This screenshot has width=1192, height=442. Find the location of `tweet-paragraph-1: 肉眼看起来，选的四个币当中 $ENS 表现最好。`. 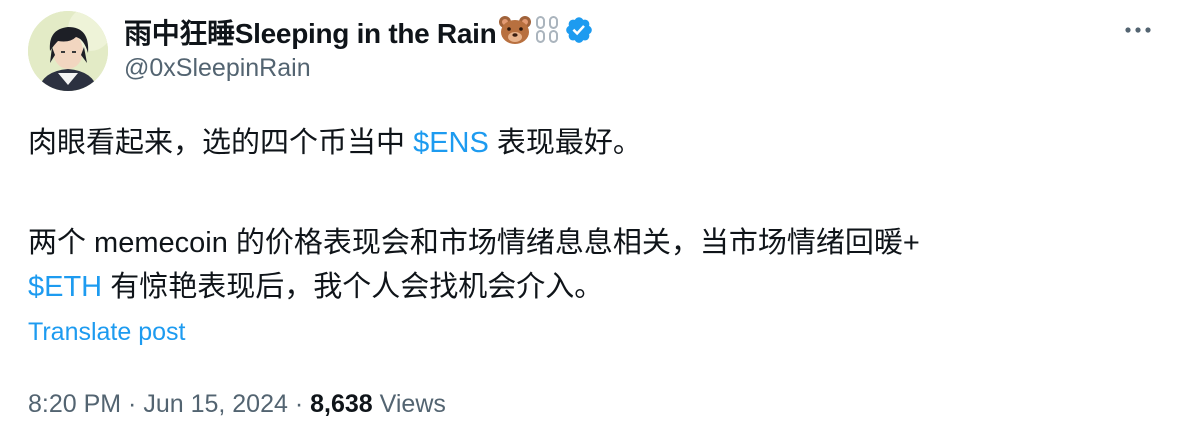

tweet-paragraph-1: 肉眼看起来，选的四个币当中 $ENS 表现最好。 is located at coordinates (593, 143).